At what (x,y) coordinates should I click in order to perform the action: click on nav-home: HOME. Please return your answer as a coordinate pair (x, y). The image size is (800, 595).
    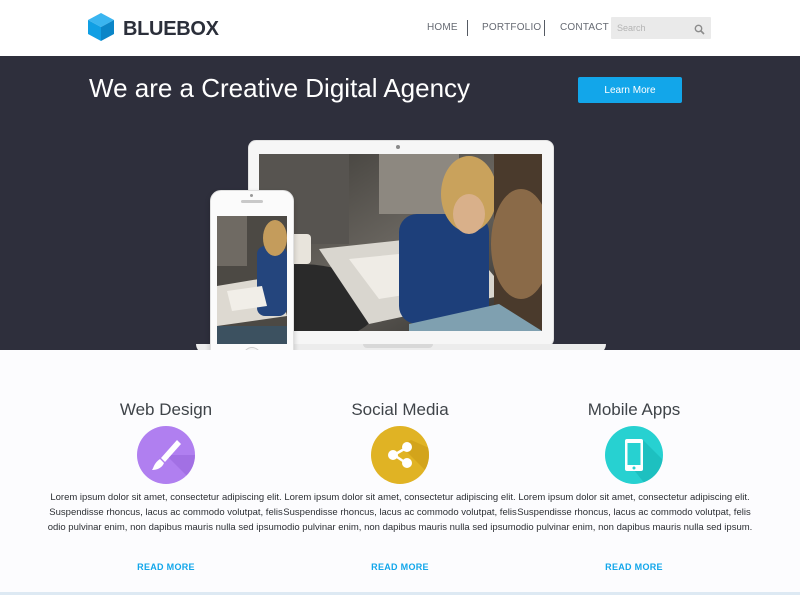
    Looking at the image, I should click on (442, 27).